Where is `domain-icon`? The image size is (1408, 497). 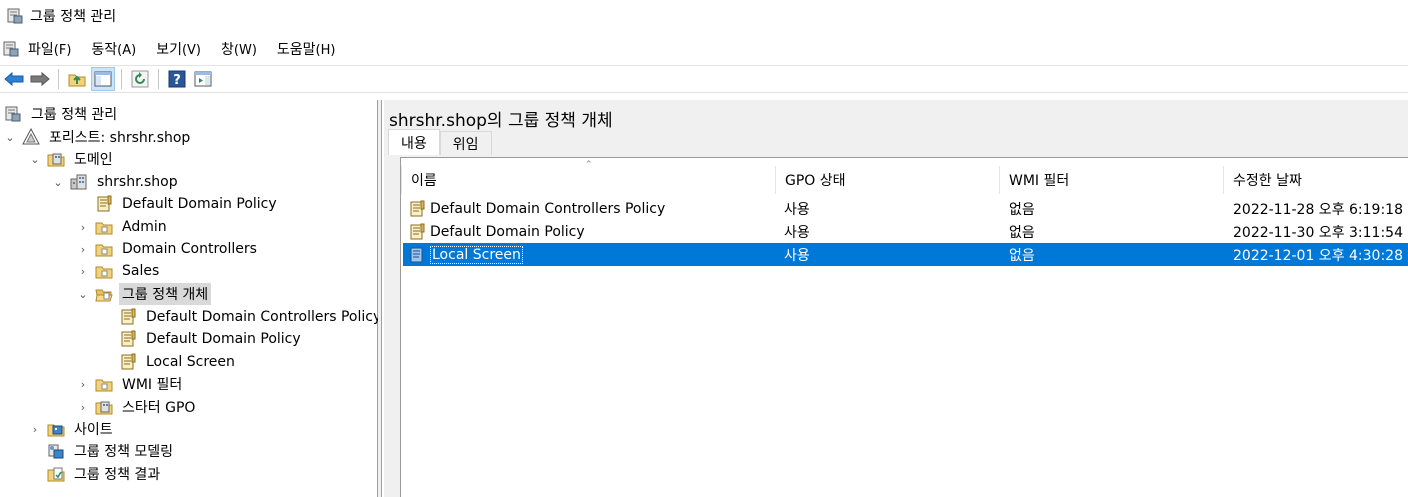 domain-icon is located at coordinates (79, 182).